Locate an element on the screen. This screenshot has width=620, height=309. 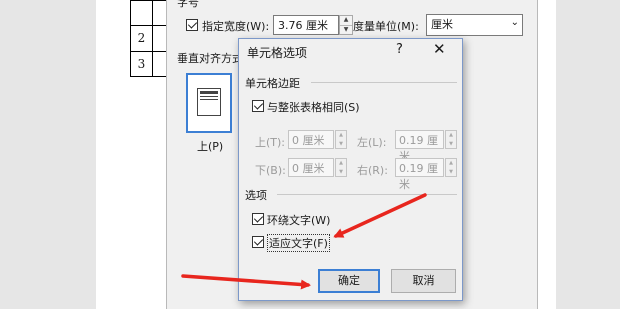
annotation-arrows is located at coordinates (304, 241).